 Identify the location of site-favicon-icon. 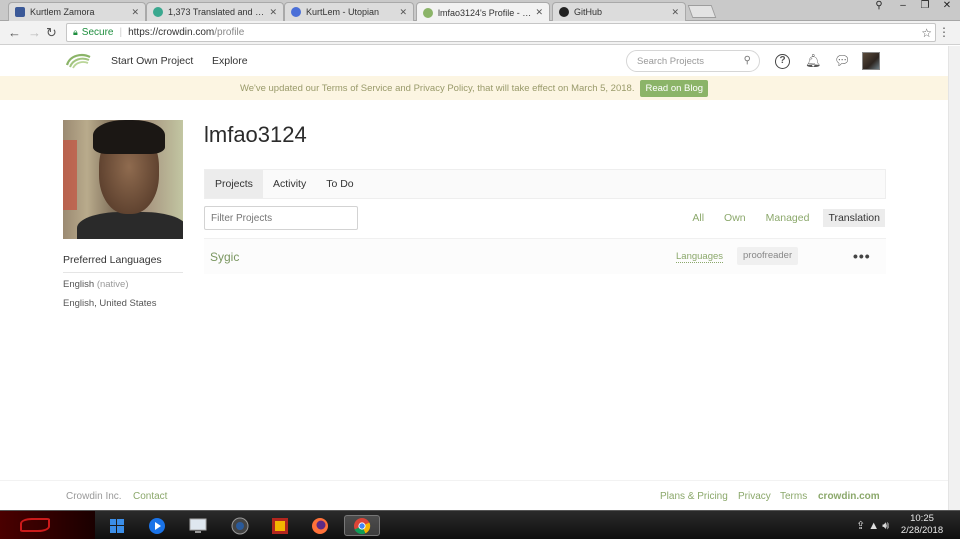
(158, 12).